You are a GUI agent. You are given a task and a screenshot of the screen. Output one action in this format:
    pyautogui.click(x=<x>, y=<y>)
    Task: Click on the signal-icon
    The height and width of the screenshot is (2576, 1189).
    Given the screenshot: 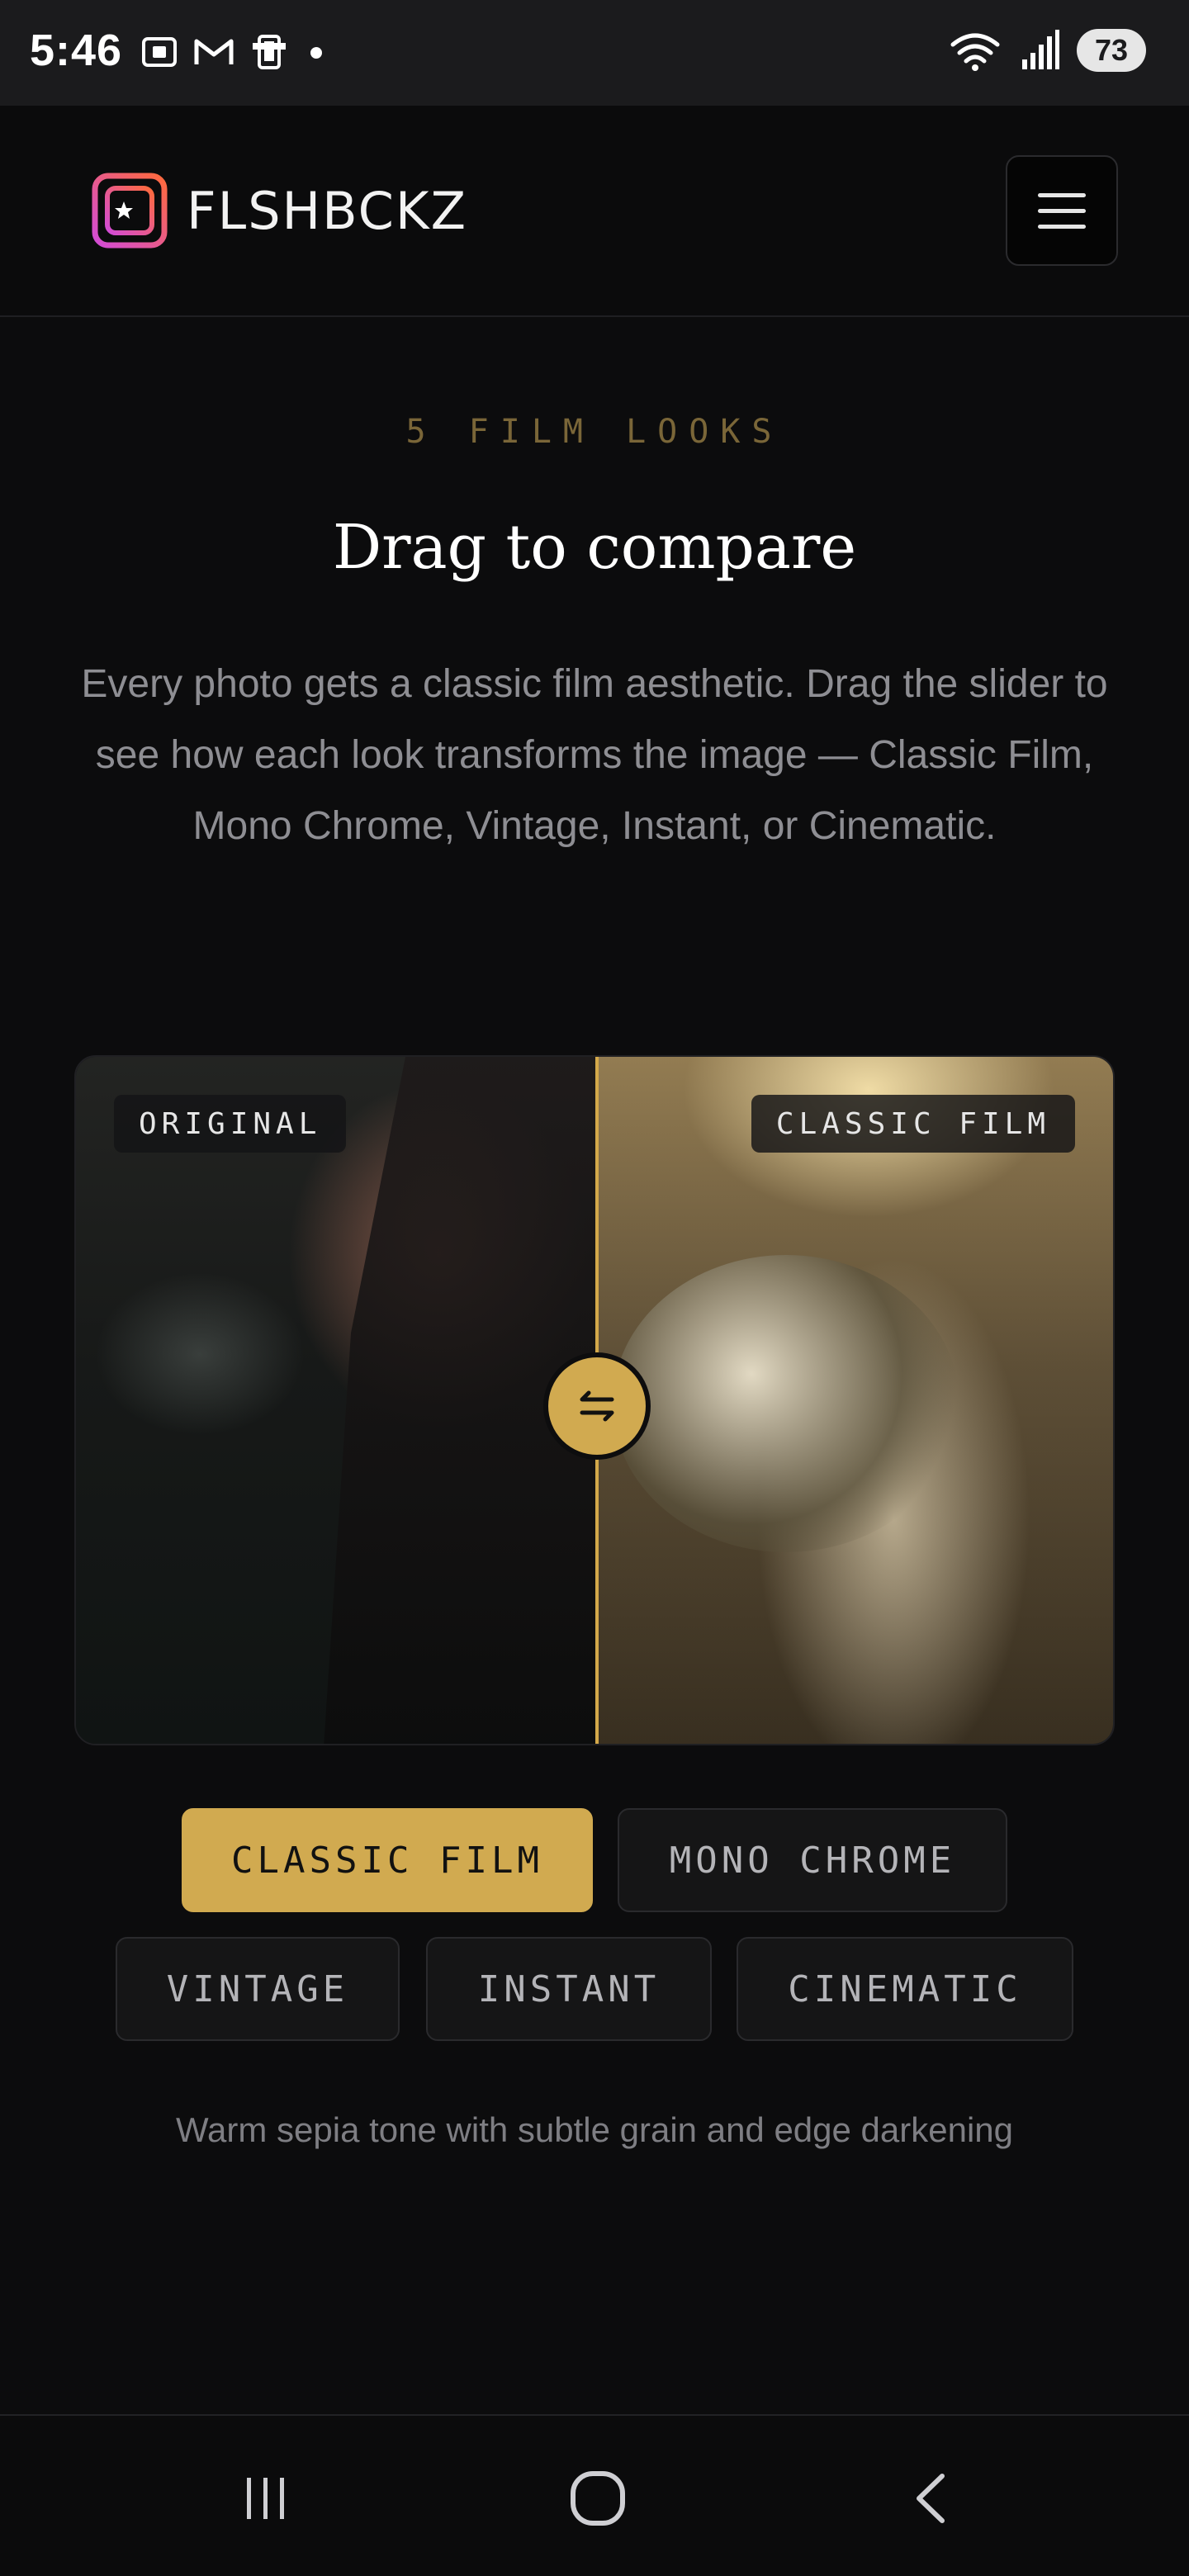 What is the action you would take?
    pyautogui.click(x=1040, y=49)
    